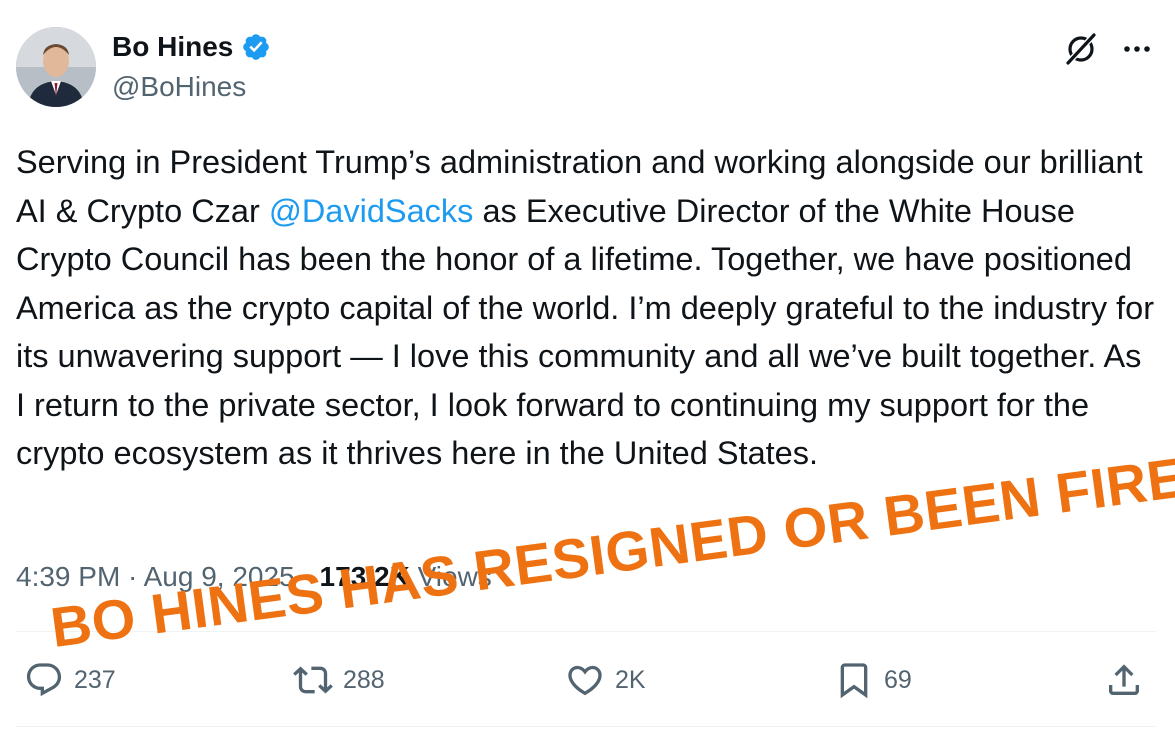  What do you see at coordinates (1137, 49) in the screenshot?
I see `more-options-icon` at bounding box center [1137, 49].